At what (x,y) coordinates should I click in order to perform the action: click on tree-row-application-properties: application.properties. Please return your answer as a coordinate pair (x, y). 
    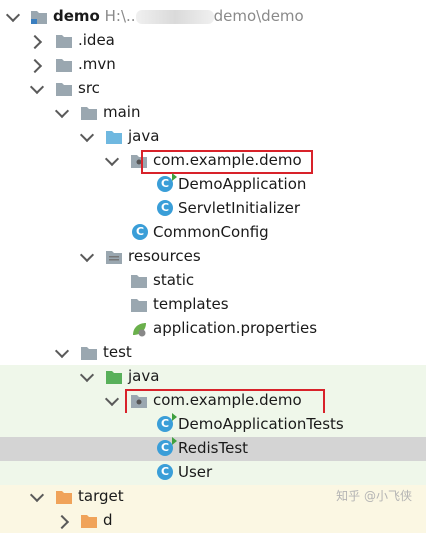
    Looking at the image, I should click on (213, 329).